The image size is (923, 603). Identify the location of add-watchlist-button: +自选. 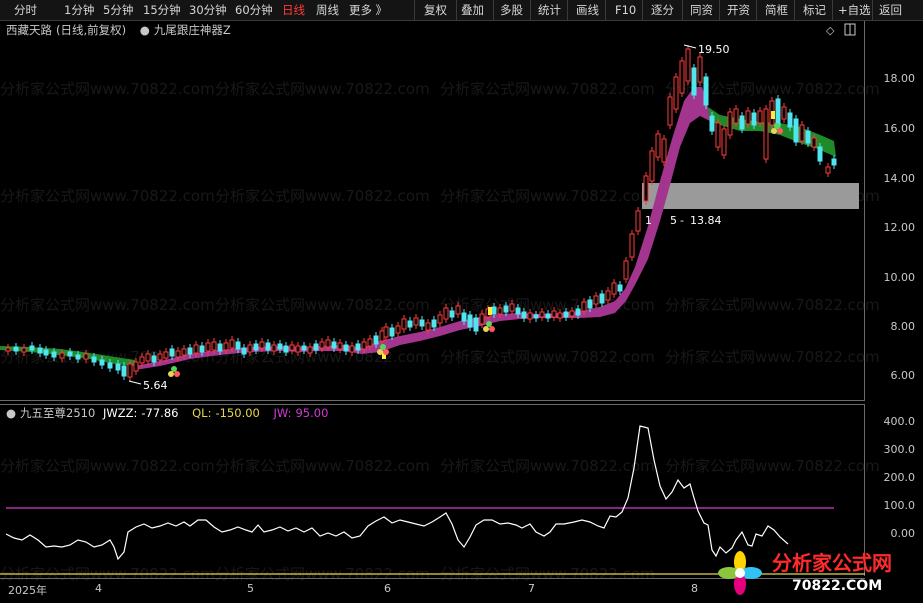
(854, 10).